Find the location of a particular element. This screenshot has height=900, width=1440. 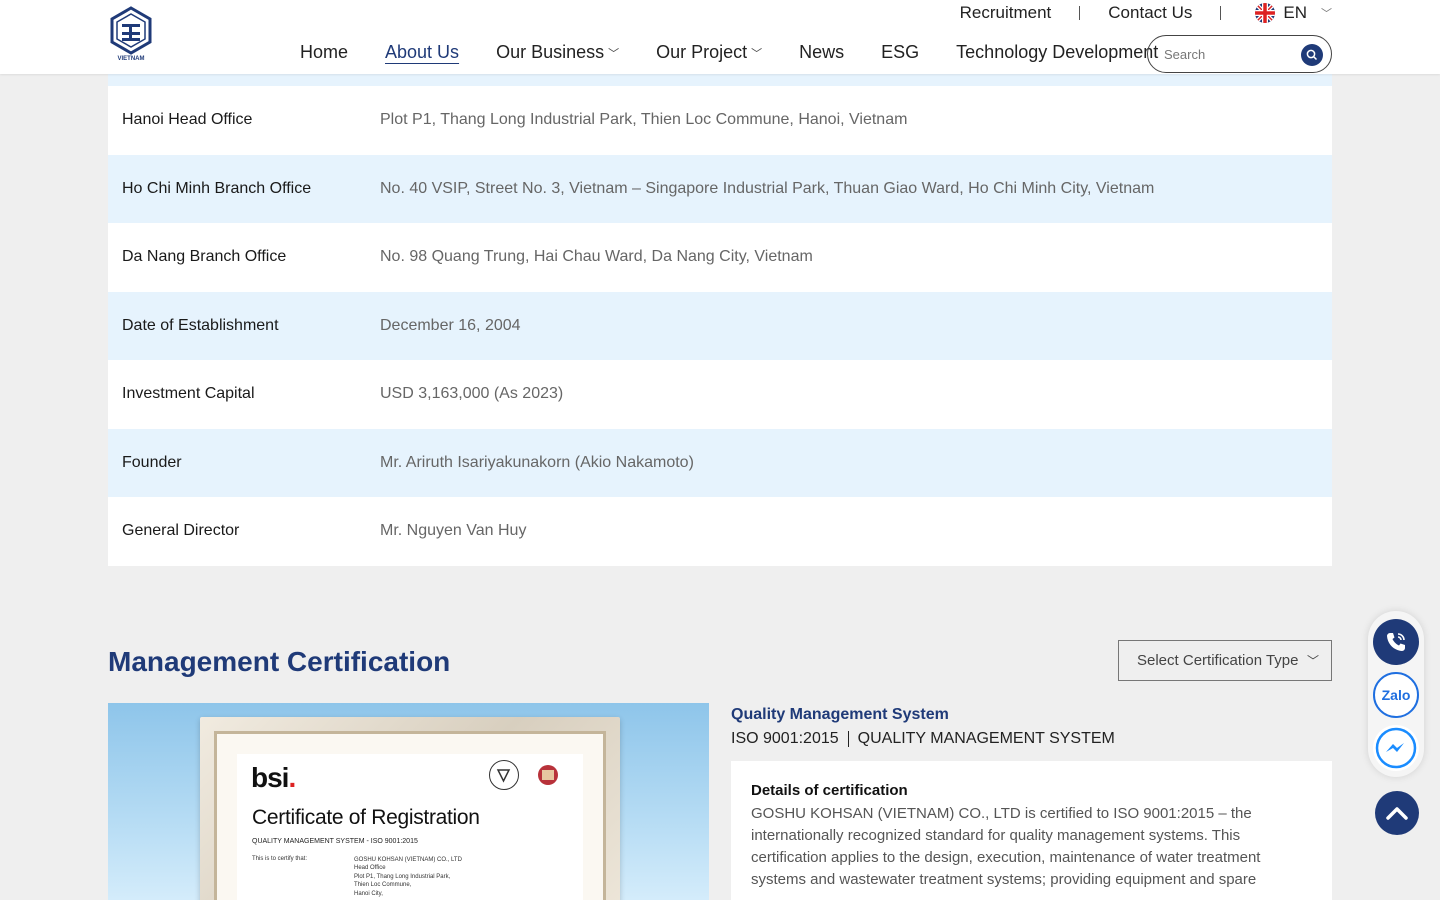

nav-home: Home is located at coordinates (324, 52).